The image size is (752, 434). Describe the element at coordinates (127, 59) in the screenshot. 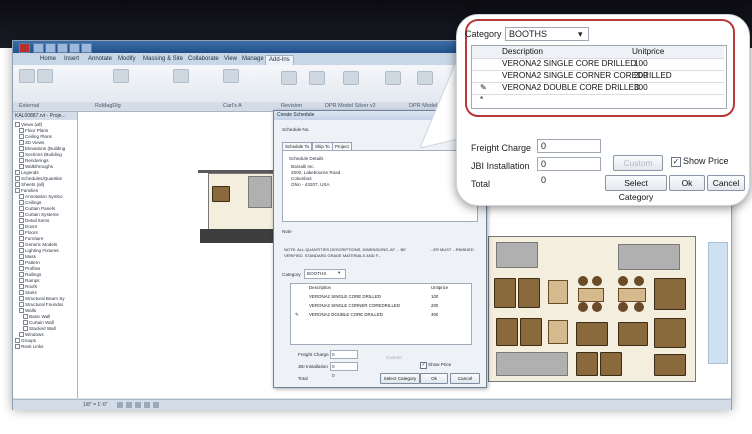

I see `tab-modify: Modify` at that location.